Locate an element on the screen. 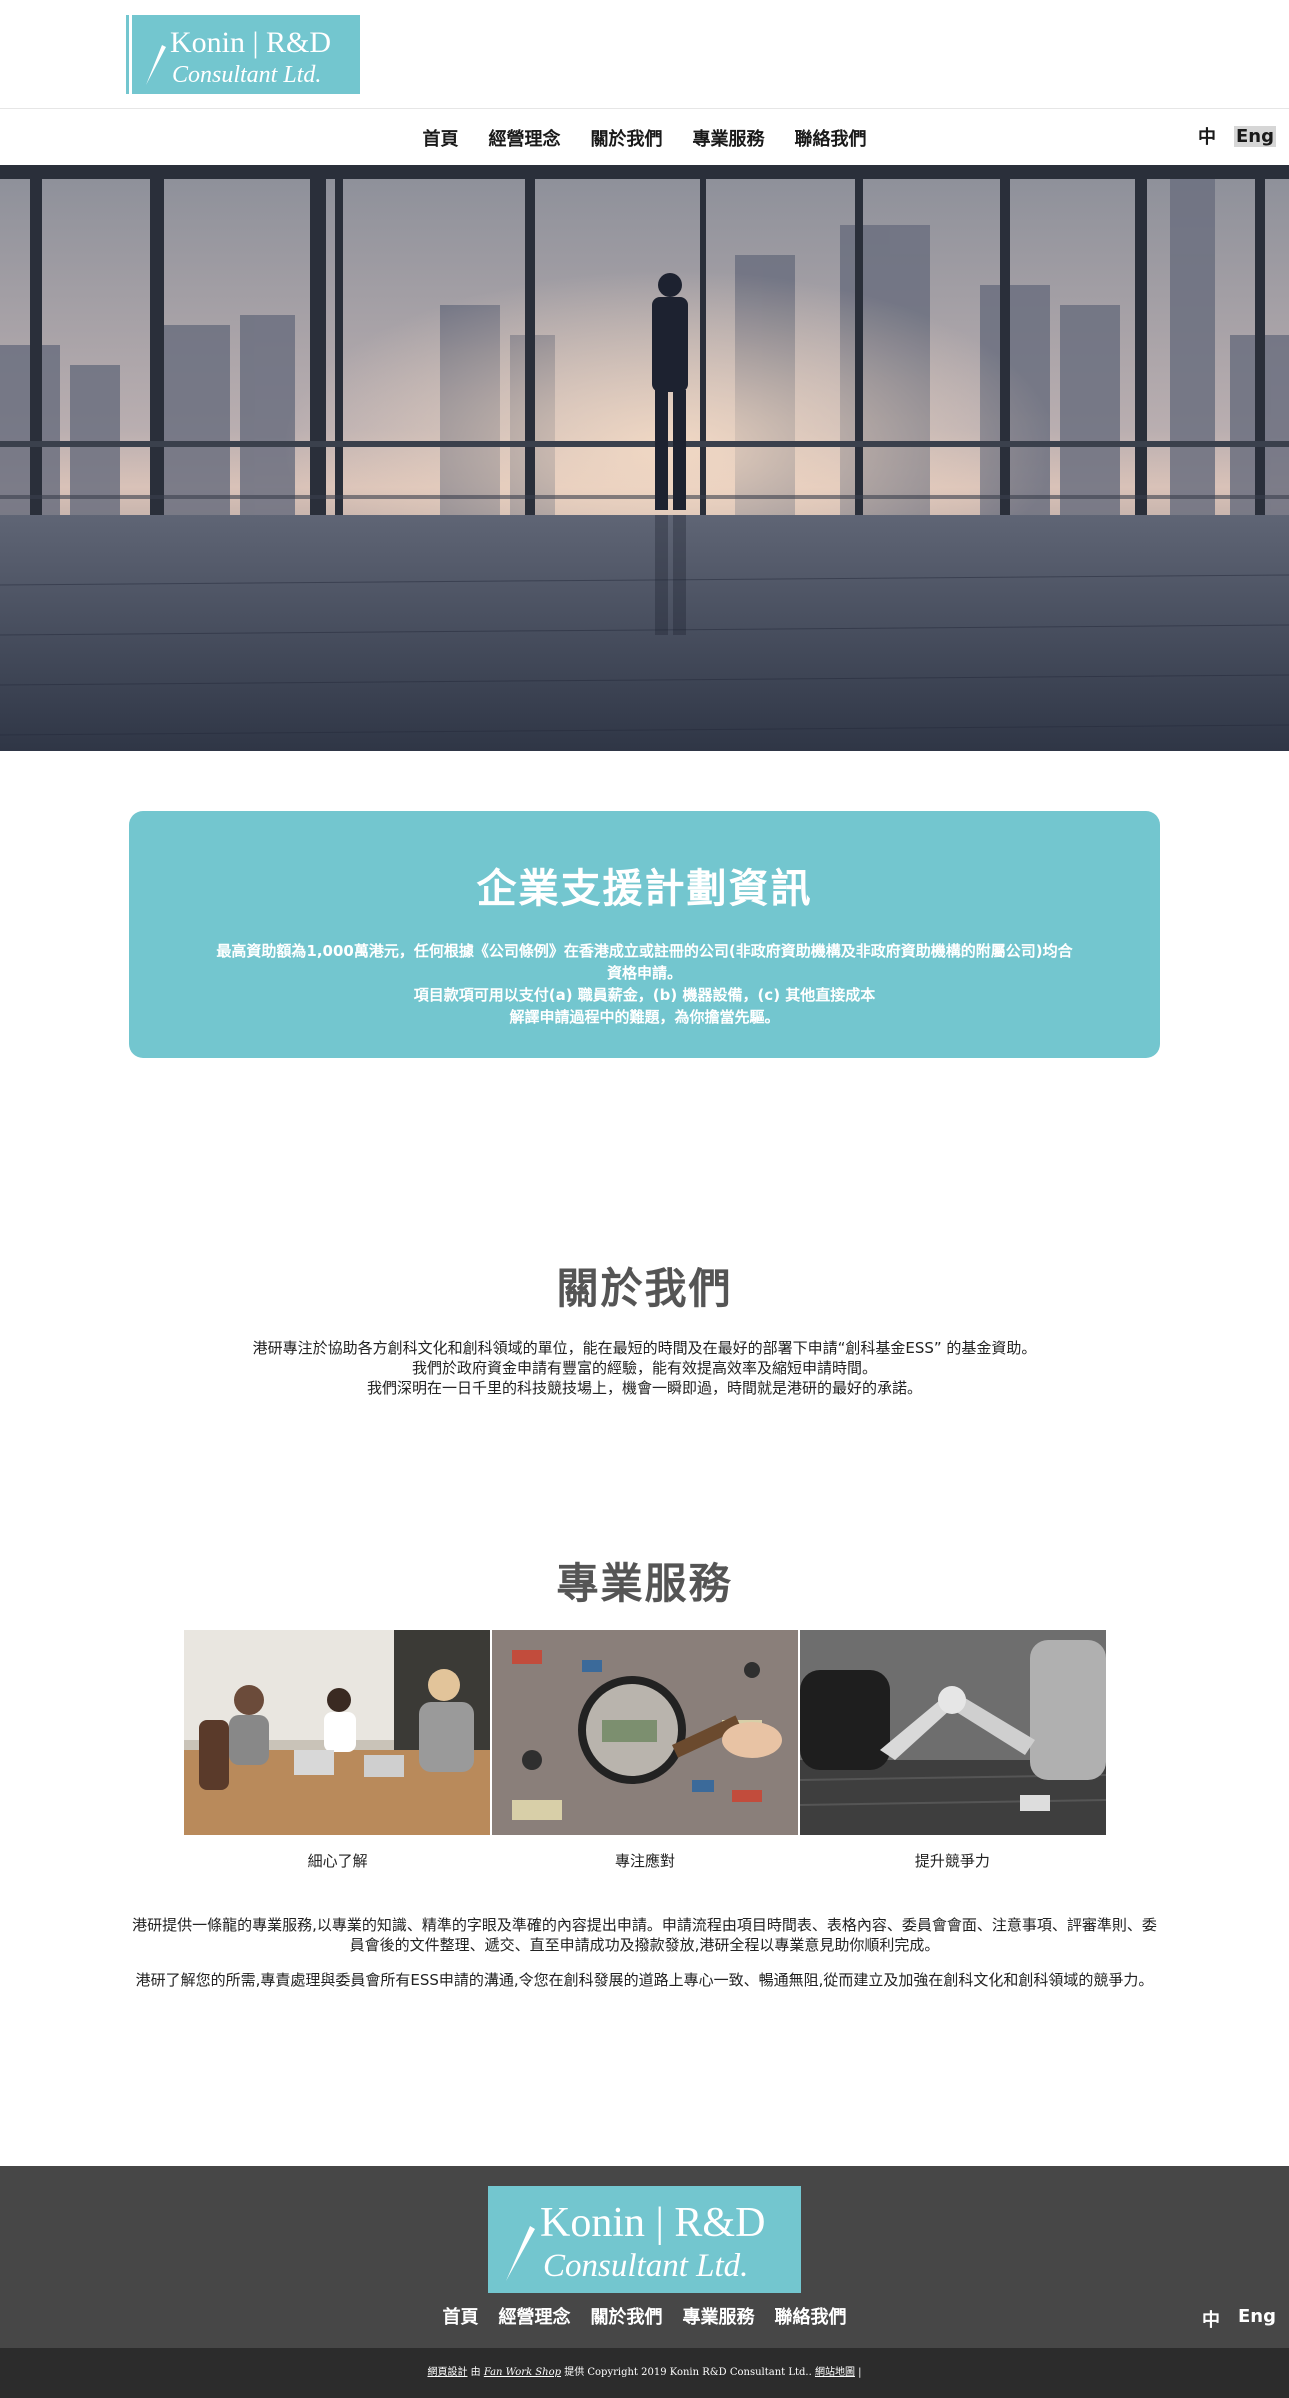  logo-graphic: Konin | R&D Consultant Ltd. is located at coordinates (238, 57).